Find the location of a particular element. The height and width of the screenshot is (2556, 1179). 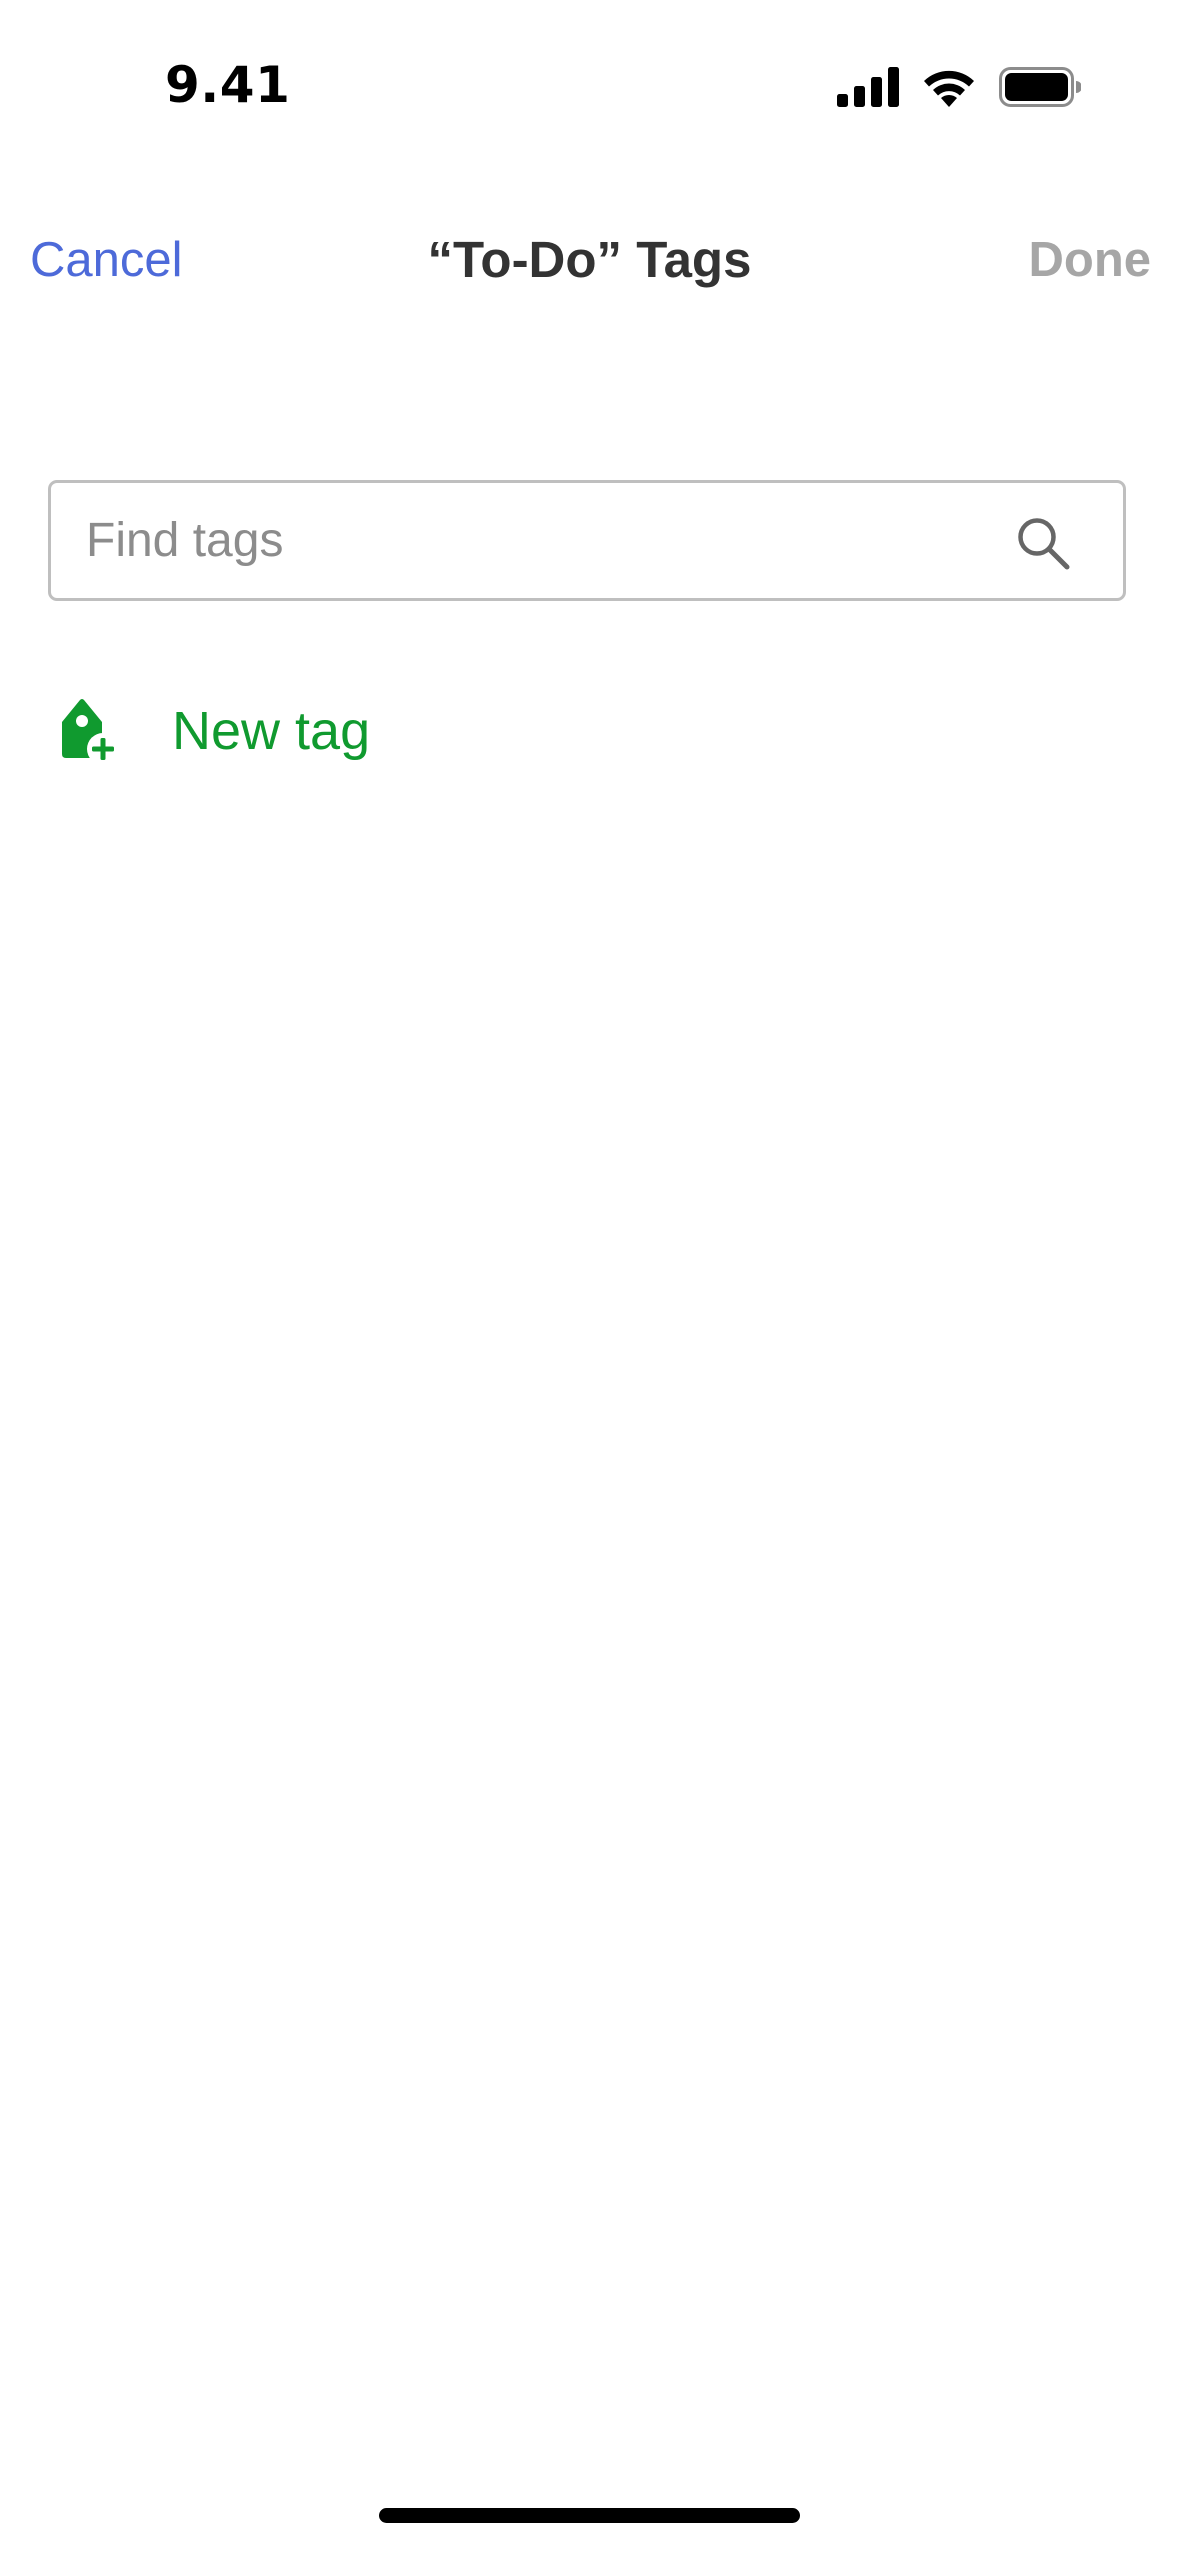

search-box is located at coordinates (587, 540).